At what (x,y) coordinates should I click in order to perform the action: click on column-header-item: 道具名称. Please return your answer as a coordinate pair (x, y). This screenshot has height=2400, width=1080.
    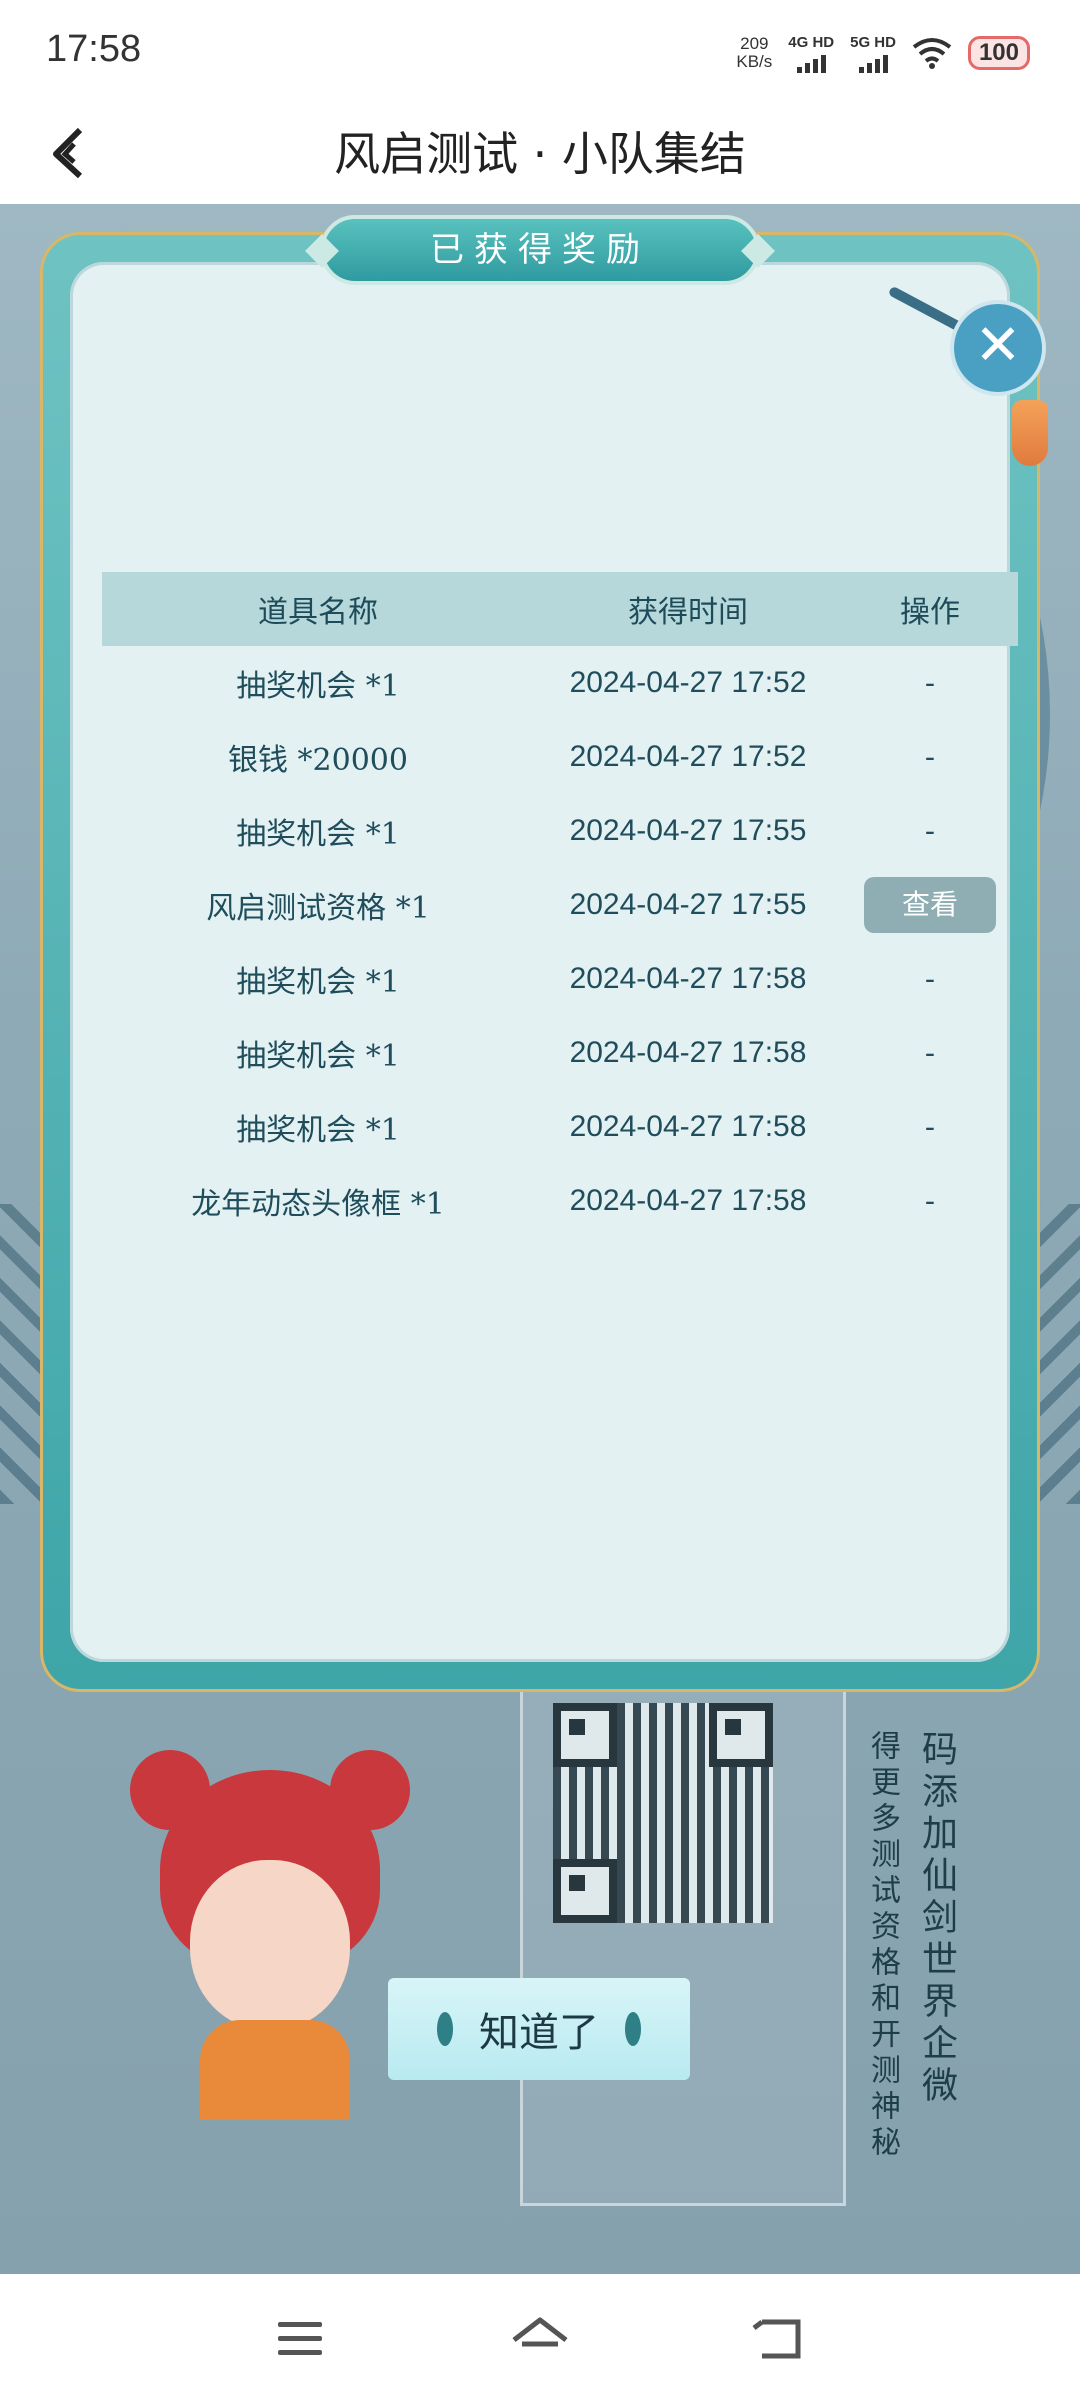
    Looking at the image, I should click on (318, 612).